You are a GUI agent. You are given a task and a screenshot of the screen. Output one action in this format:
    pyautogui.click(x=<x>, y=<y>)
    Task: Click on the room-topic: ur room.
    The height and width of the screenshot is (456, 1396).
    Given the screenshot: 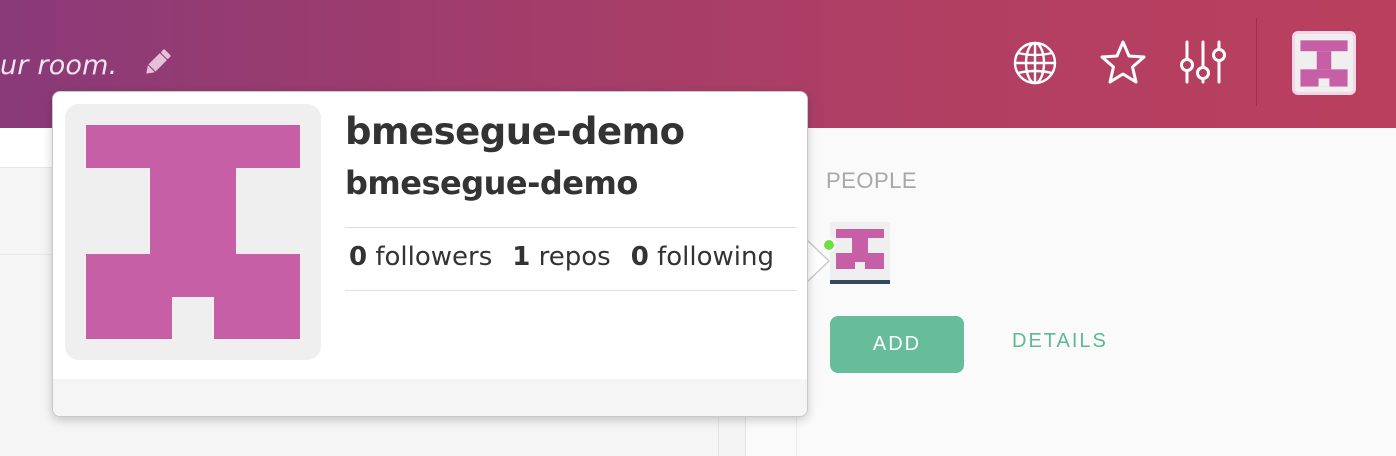 What is the action you would take?
    pyautogui.click(x=58, y=66)
    